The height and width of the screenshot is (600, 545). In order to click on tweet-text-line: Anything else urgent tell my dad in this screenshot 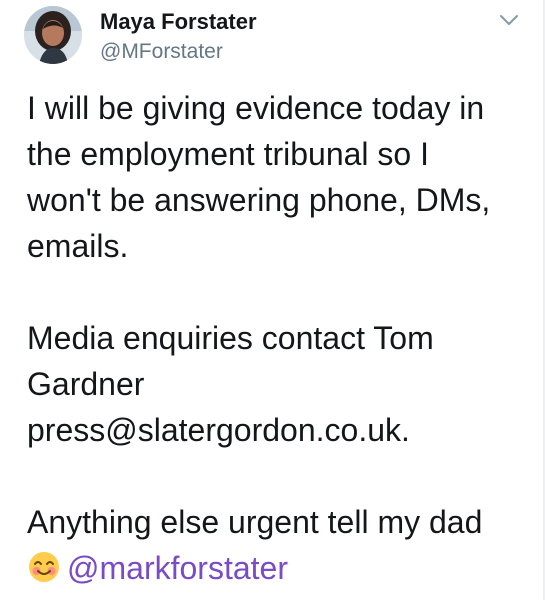, I will do `click(255, 522)`.